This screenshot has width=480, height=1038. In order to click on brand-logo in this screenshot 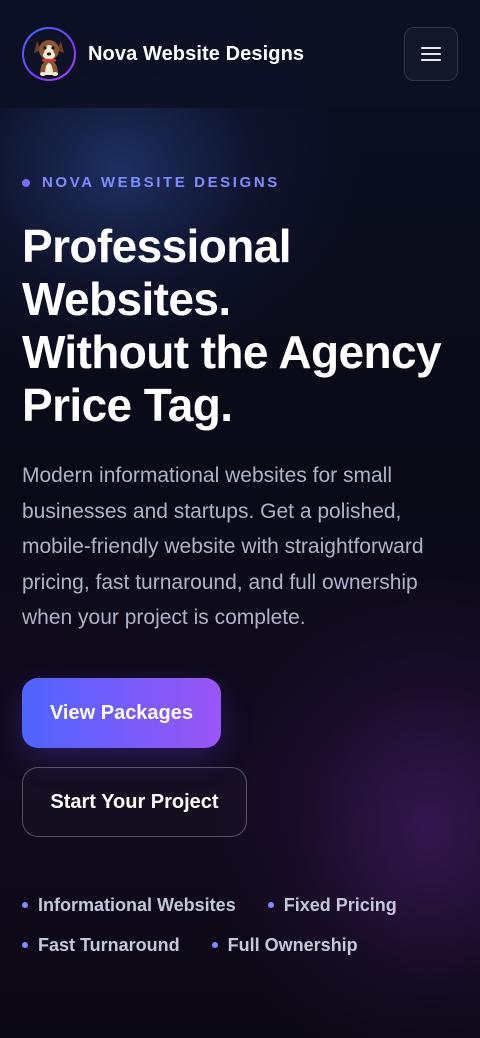, I will do `click(49, 54)`.